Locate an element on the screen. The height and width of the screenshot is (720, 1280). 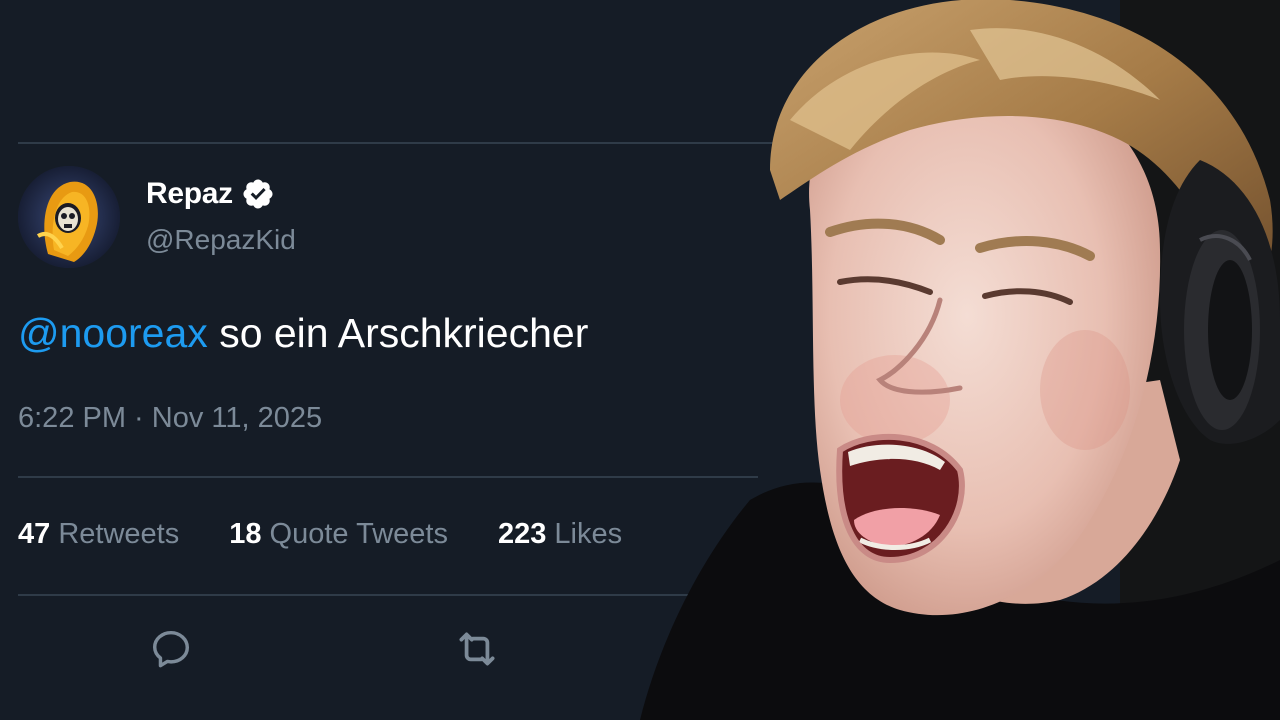
divider is located at coordinates (368, 595).